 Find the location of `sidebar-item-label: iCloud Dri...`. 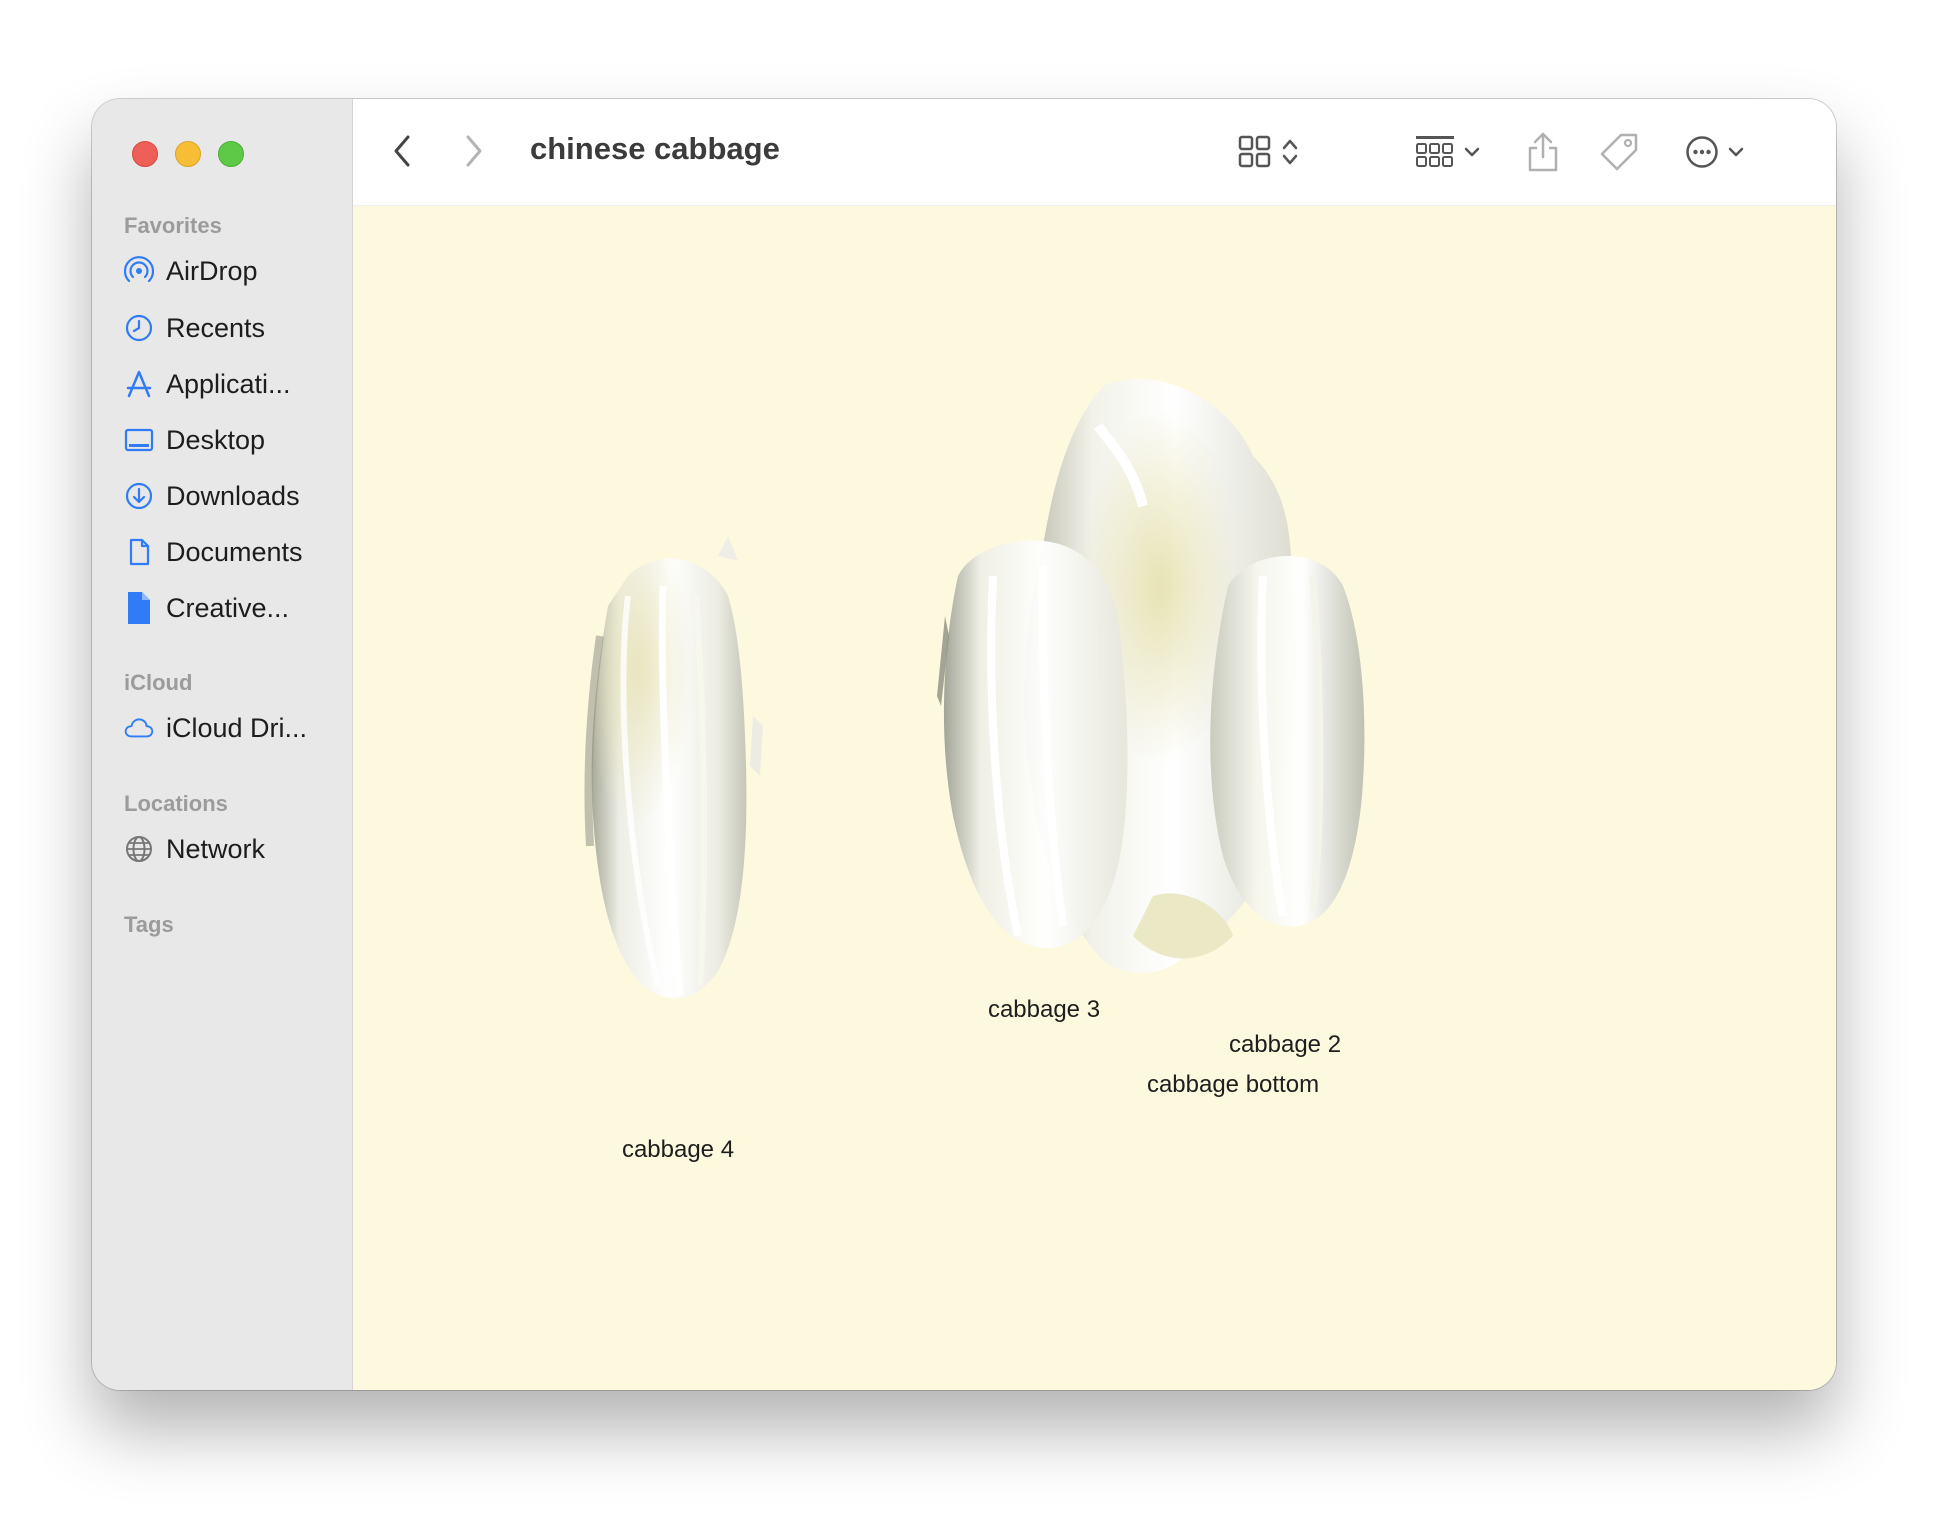

sidebar-item-label: iCloud Dri... is located at coordinates (237, 727).